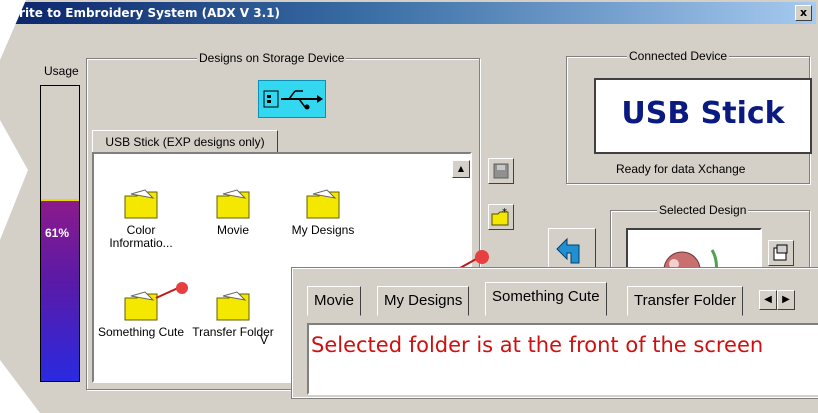 This screenshot has height=413, width=818. I want to click on scroll-up-button: ▲, so click(461, 169).